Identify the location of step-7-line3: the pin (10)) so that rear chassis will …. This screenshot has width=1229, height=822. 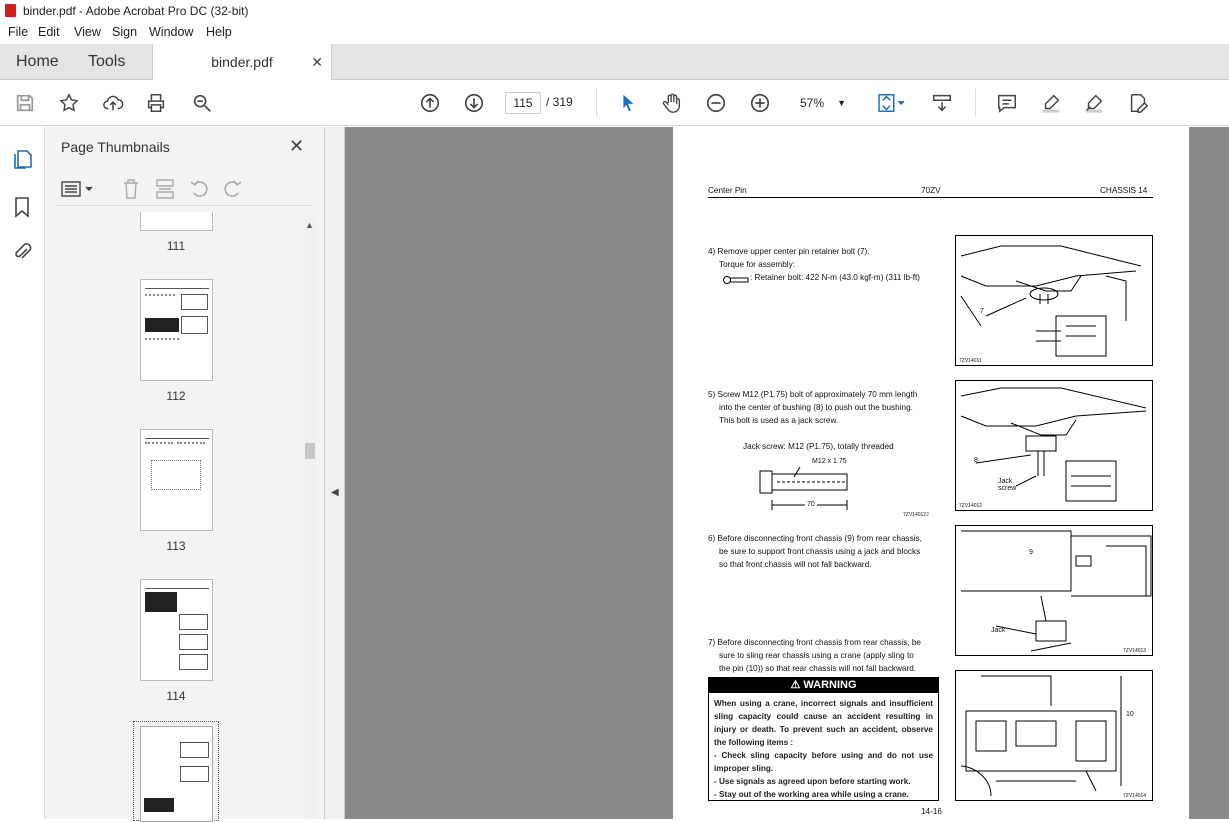
(818, 668).